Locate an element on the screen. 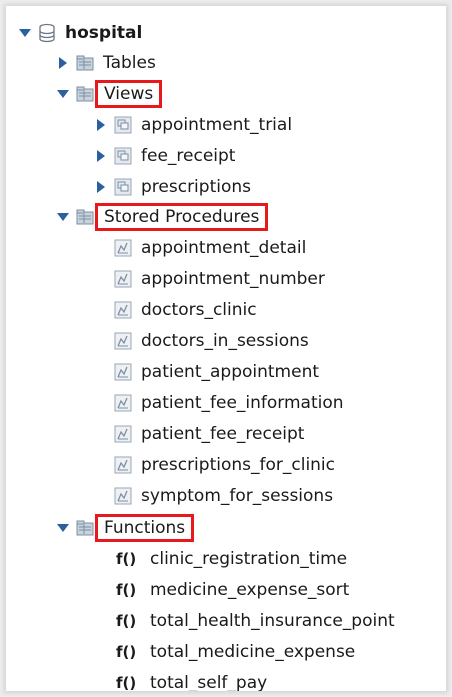 The height and width of the screenshot is (697, 452). tree-node-tables: Tables is located at coordinates (106, 62).